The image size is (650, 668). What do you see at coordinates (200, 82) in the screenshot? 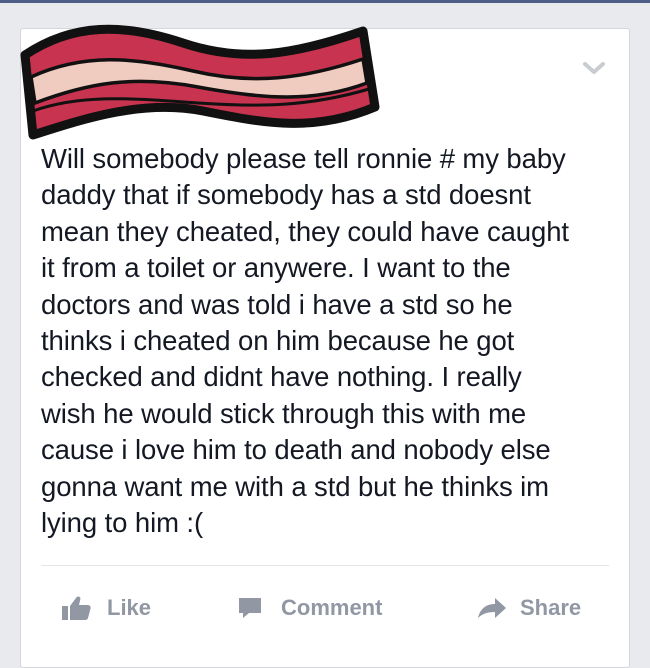
I see `bacon-redaction` at bounding box center [200, 82].